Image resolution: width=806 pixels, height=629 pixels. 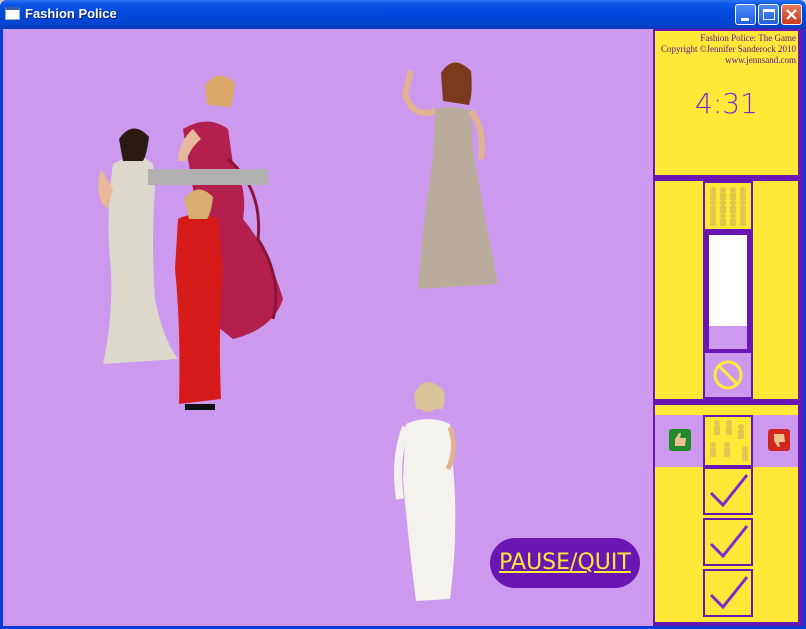 I want to click on celebrity-white-dress, so click(x=428, y=489).